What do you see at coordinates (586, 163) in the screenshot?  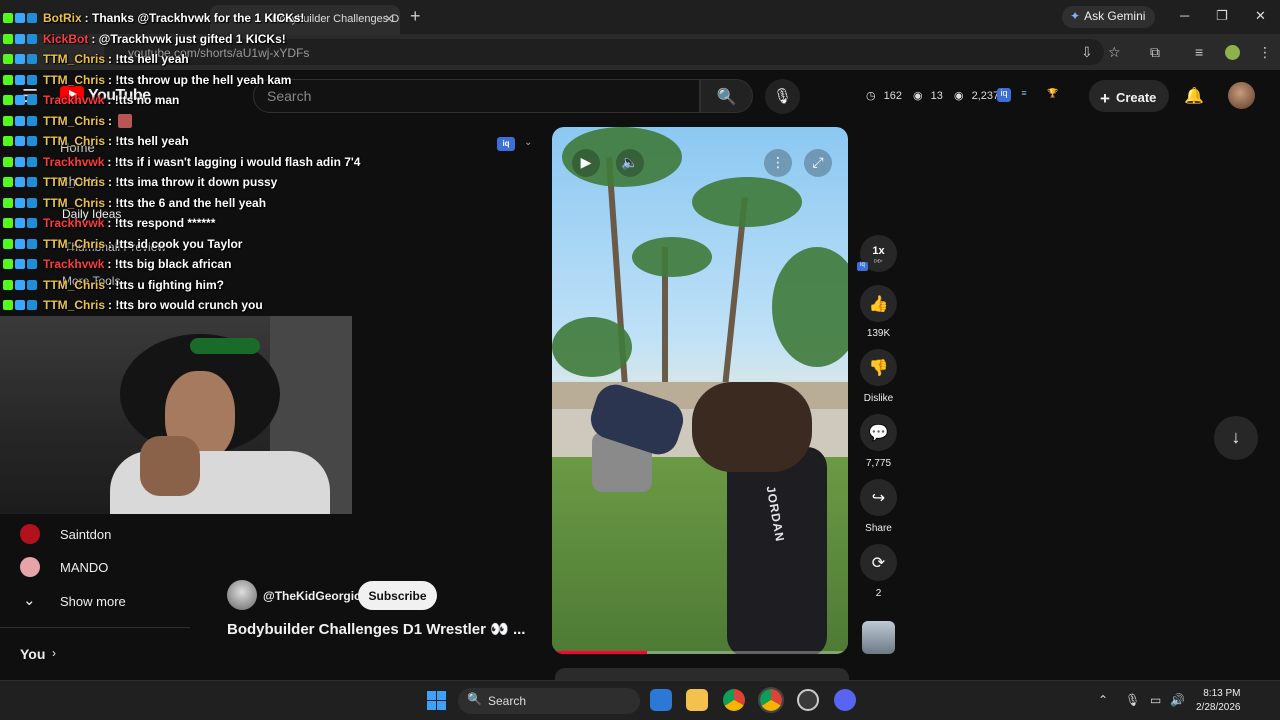 I see `play-icon: ▶` at bounding box center [586, 163].